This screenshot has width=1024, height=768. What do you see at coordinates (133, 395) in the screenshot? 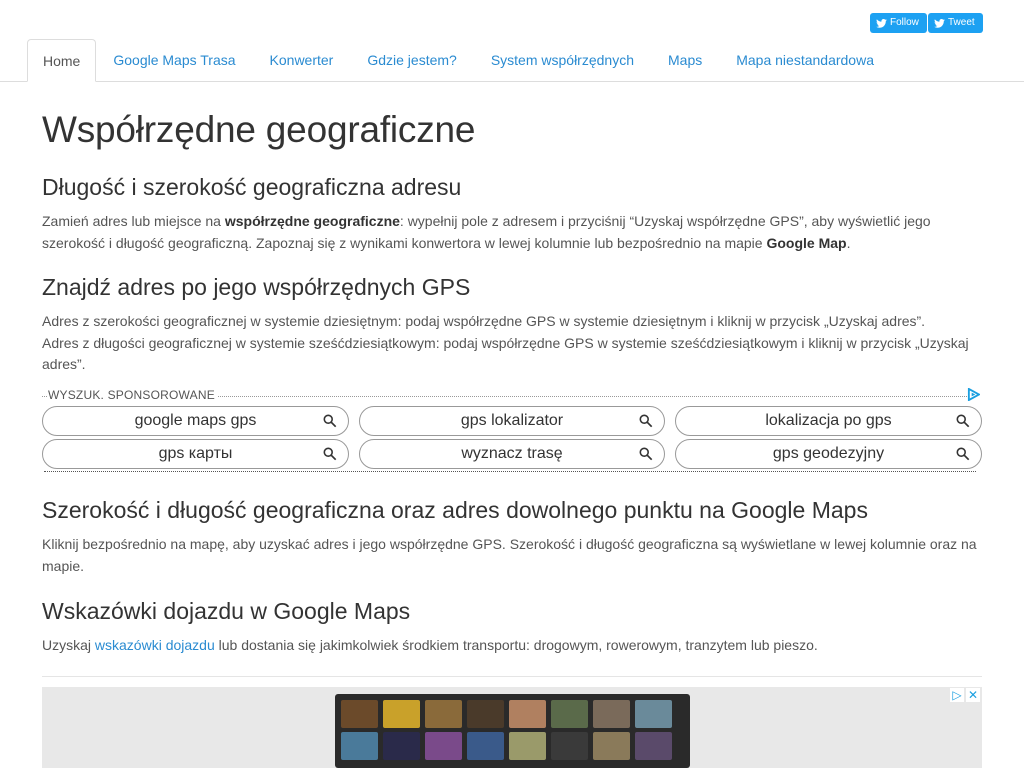
I see `sponsored-label: WYSZUK. SPONSOROWANE` at bounding box center [133, 395].